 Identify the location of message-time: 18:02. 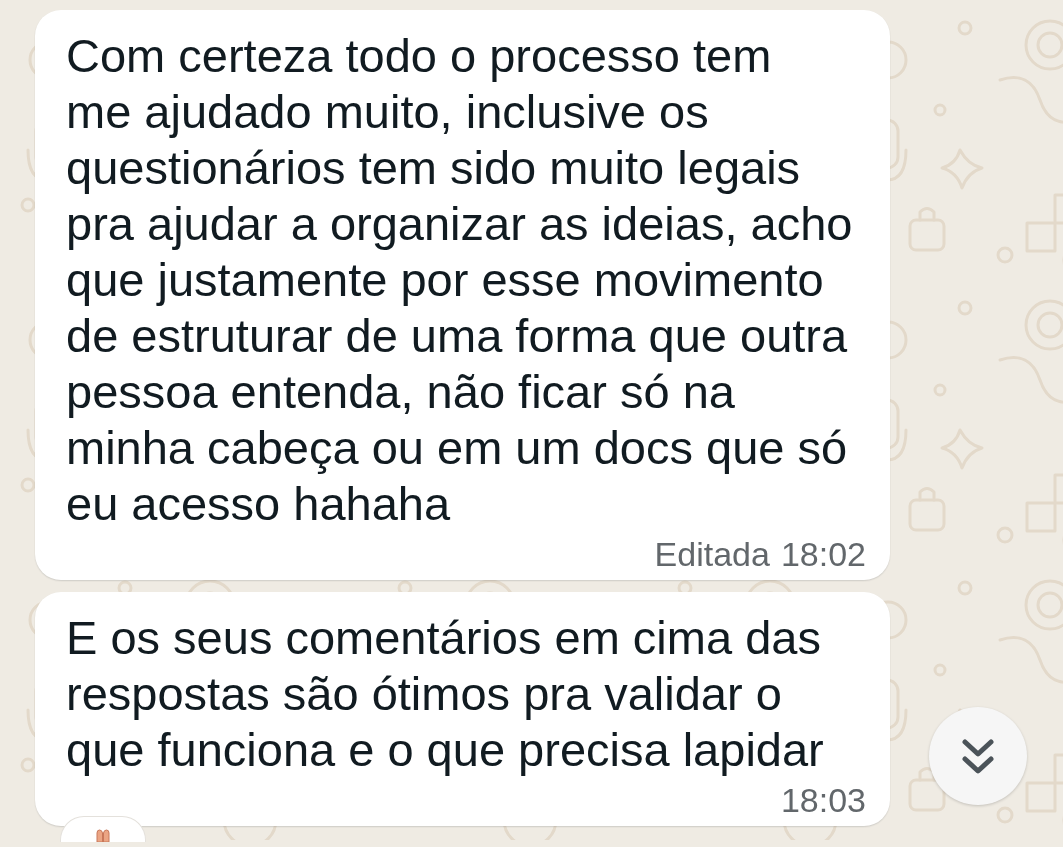
(823, 554).